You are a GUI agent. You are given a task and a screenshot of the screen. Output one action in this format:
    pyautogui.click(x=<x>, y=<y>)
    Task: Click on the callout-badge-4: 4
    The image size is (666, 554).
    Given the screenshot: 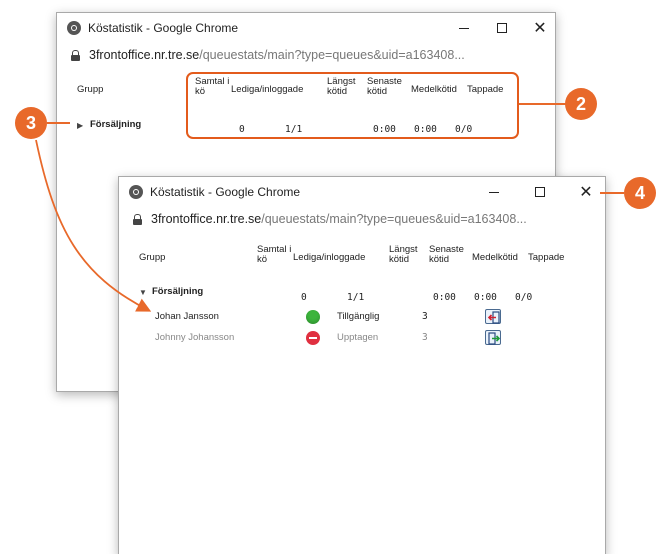 What is the action you would take?
    pyautogui.click(x=640, y=193)
    